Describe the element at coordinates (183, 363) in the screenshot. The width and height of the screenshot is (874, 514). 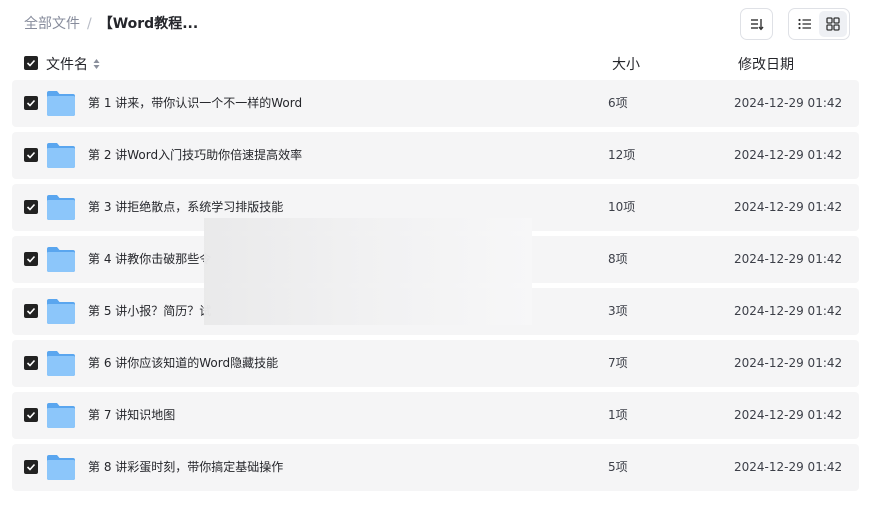
I see `file-name: 第 6 讲你应该知道的Word隐藏技能` at that location.